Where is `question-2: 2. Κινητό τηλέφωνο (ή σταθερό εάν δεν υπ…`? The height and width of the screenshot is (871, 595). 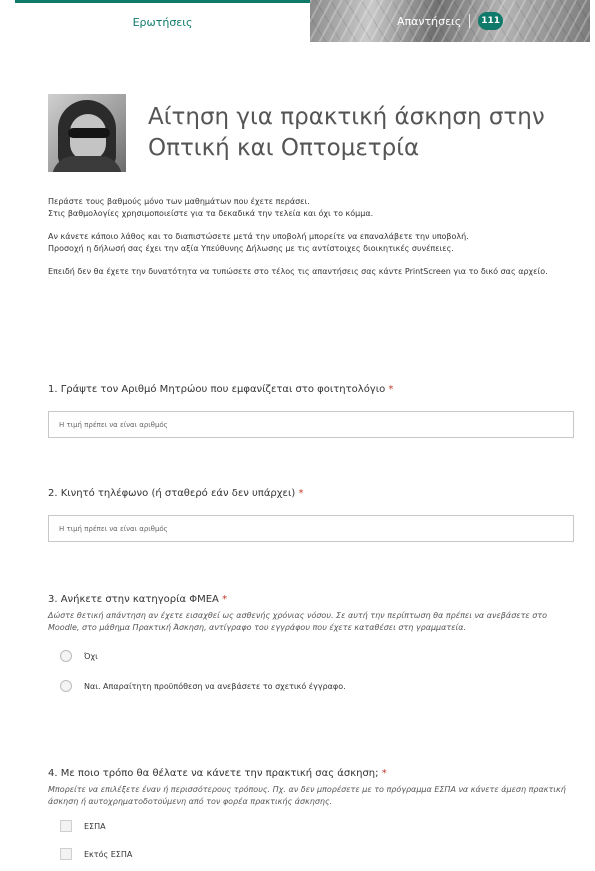 question-2: 2. Κινητό τηλέφωνο (ή σταθερό εάν δεν υπ… is located at coordinates (313, 514).